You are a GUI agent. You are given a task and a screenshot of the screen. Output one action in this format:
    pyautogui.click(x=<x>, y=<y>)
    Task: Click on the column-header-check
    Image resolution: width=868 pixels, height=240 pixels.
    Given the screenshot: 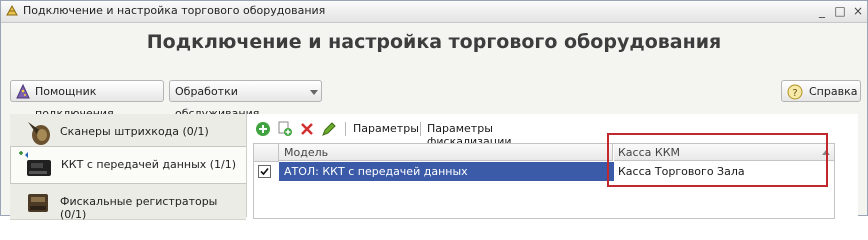 What is the action you would take?
    pyautogui.click(x=266, y=153)
    